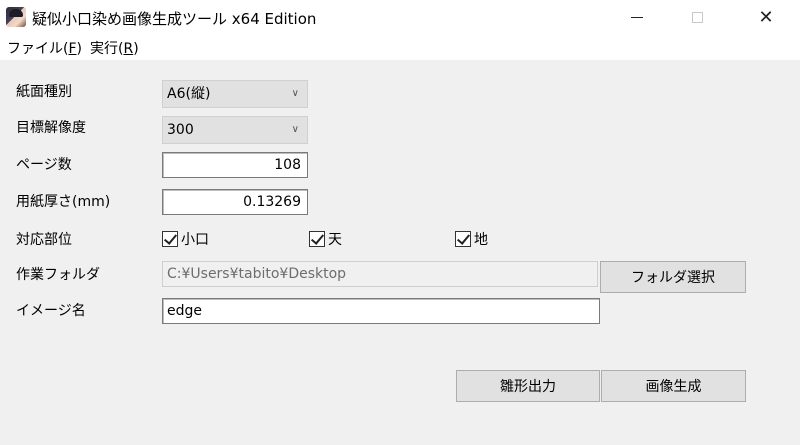 The image size is (800, 445). What do you see at coordinates (528, 386) in the screenshot?
I see `mold-output-button: 雛形出力` at bounding box center [528, 386].